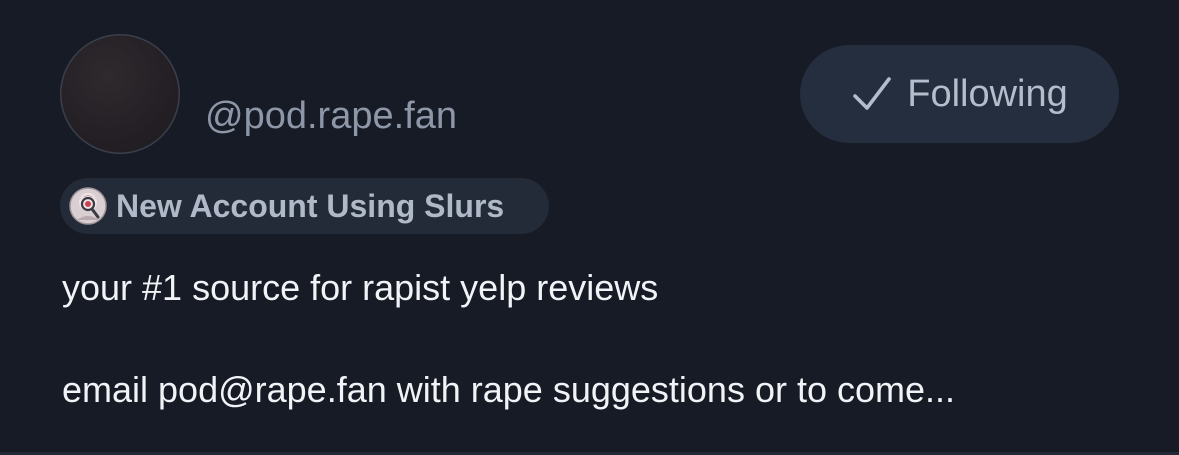  What do you see at coordinates (310, 206) in the screenshot?
I see `moderation-label-text: New Account Using Slurs` at bounding box center [310, 206].